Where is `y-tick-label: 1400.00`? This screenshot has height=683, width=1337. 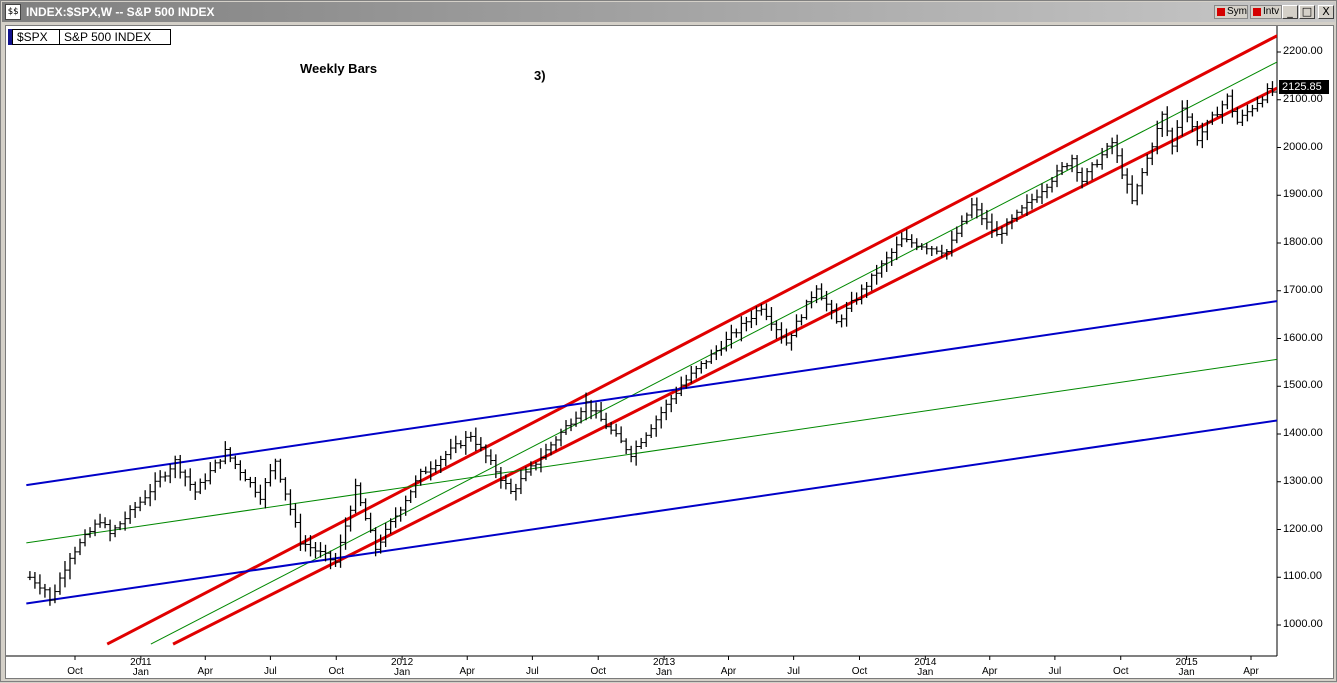 y-tick-label: 1400.00 is located at coordinates (1303, 433).